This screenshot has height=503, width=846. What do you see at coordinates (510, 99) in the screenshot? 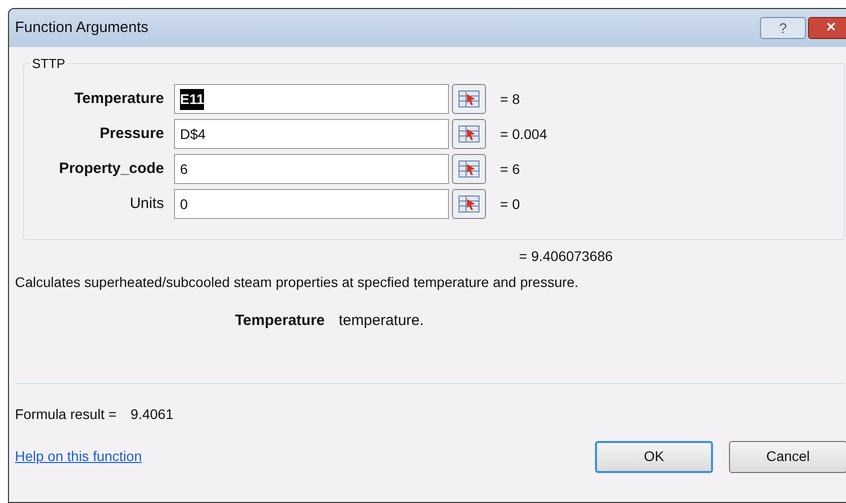
I see `argument-result: = 8` at bounding box center [510, 99].